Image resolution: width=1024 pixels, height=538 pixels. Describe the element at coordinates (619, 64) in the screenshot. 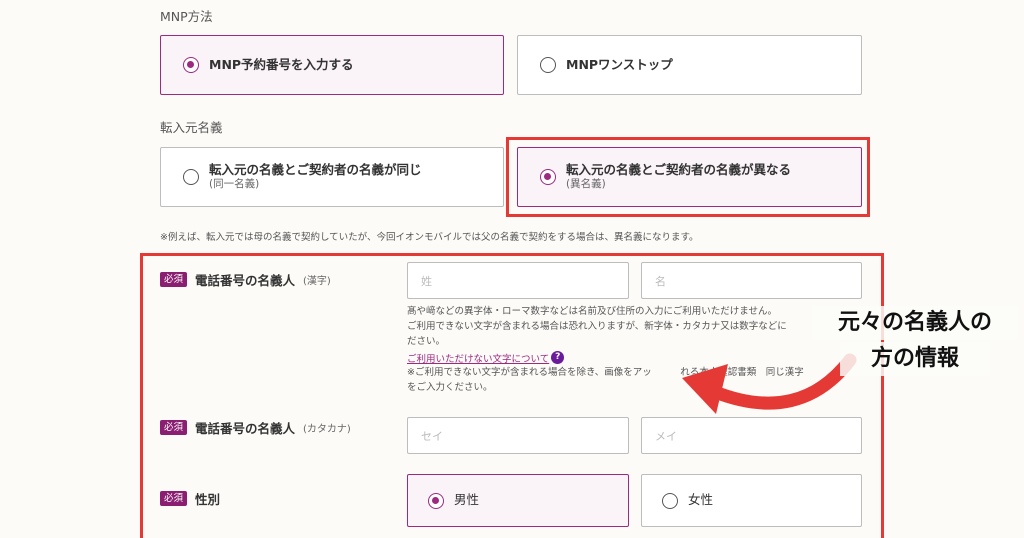

I see `option-label: MNPワンストップ` at that location.